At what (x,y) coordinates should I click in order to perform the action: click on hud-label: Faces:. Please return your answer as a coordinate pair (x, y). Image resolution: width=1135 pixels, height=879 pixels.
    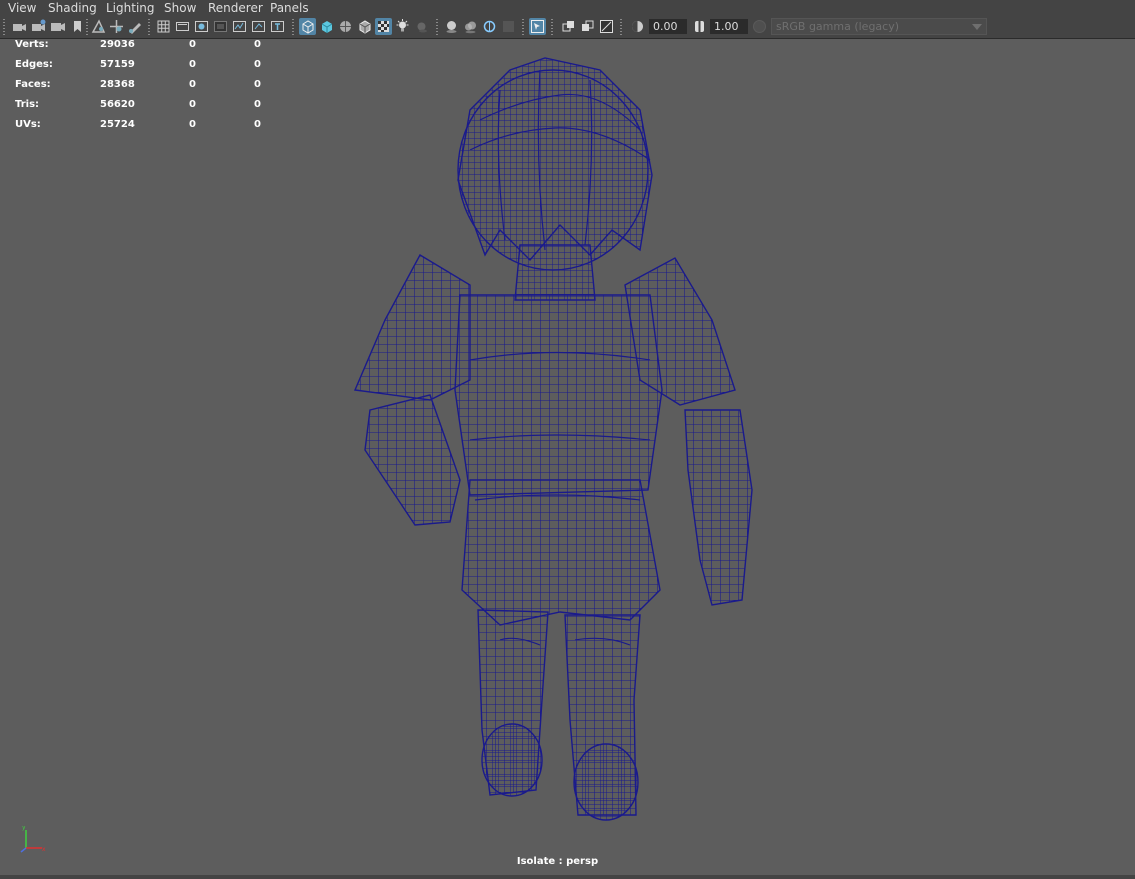
    Looking at the image, I should click on (33, 84).